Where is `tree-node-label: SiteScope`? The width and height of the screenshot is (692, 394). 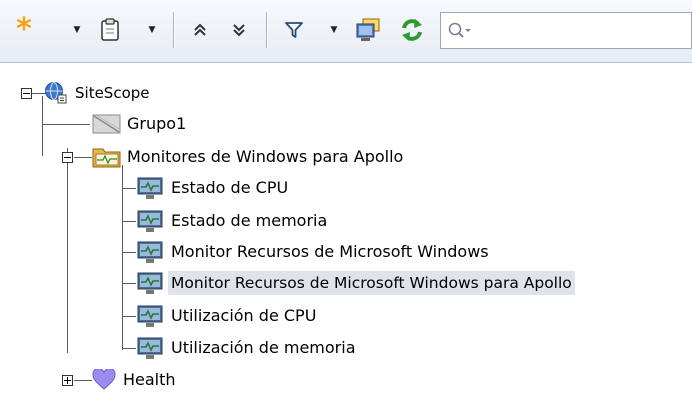 tree-node-label: SiteScope is located at coordinates (112, 93).